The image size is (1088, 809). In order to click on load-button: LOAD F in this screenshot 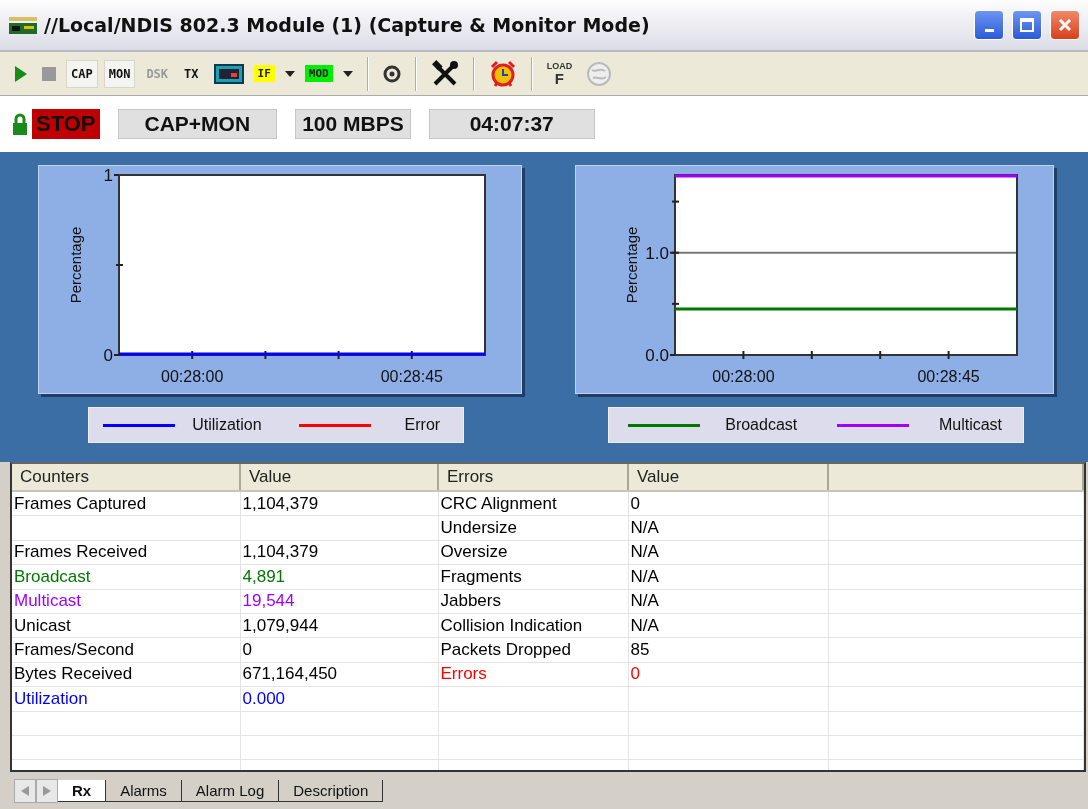, I will do `click(559, 73)`.